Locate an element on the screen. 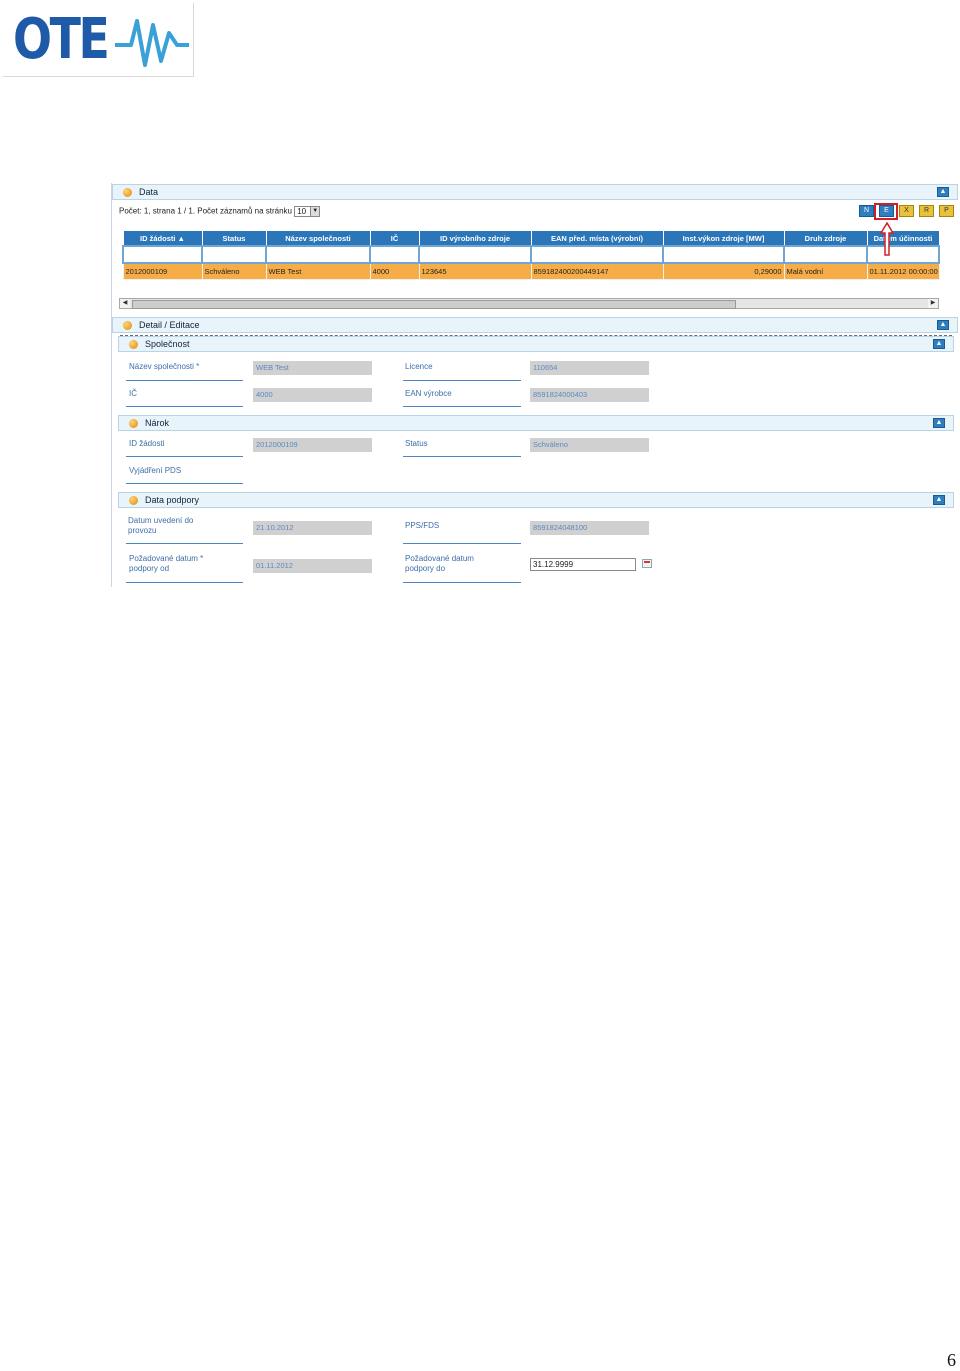  datum-od-label-line-2: podpory od is located at coordinates (149, 568).